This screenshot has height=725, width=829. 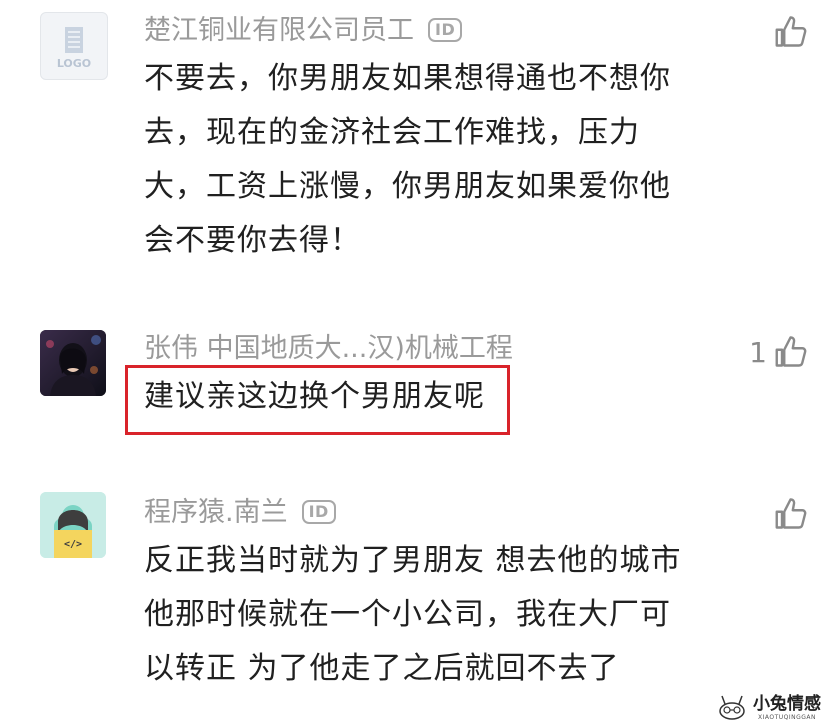 I want to click on comment-line: 不要去，你男朋友如果想得通也不想你, so click(x=407, y=78).